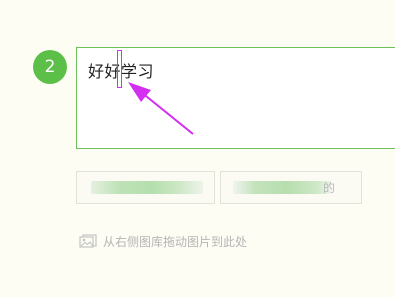 The height and width of the screenshot is (297, 395). Describe the element at coordinates (119, 69) in the screenshot. I see `text-cursor-highlight` at that location.